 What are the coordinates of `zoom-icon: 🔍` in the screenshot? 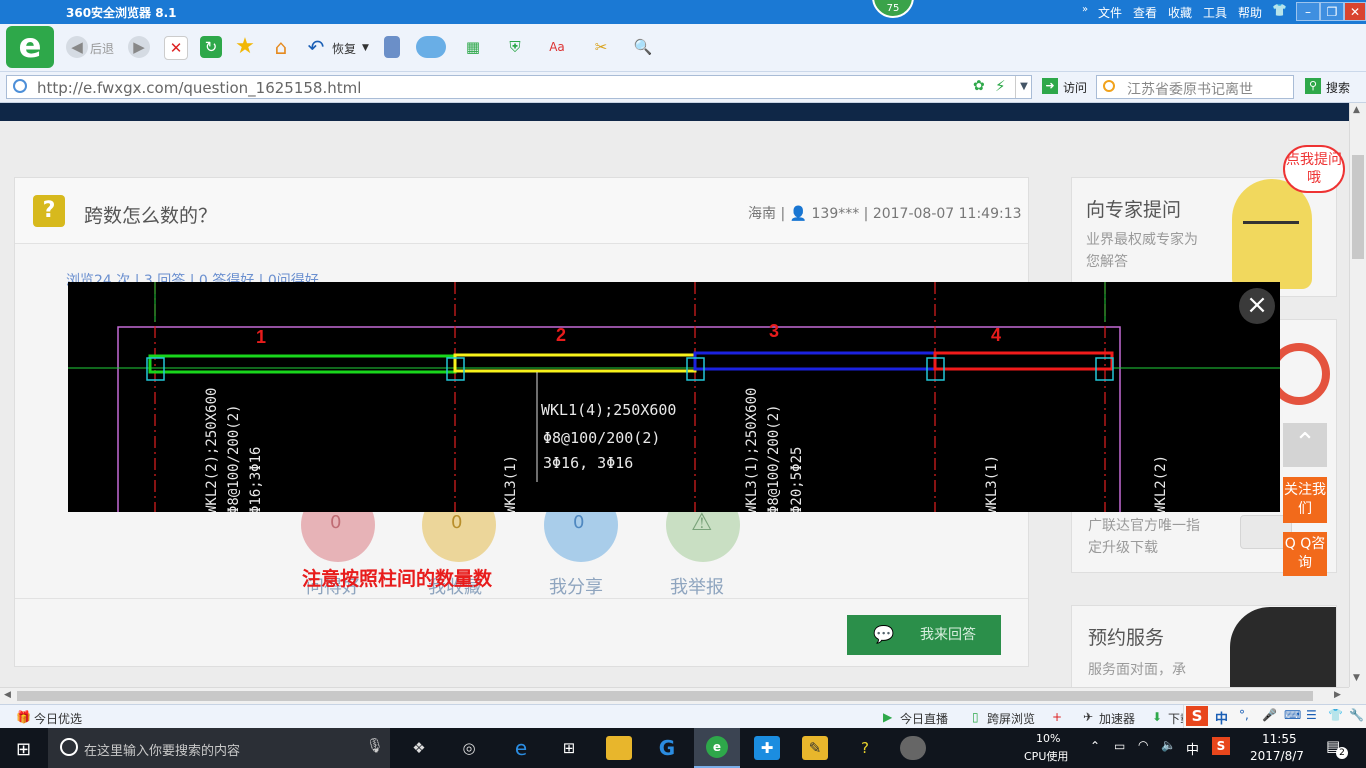 It's located at (643, 47).